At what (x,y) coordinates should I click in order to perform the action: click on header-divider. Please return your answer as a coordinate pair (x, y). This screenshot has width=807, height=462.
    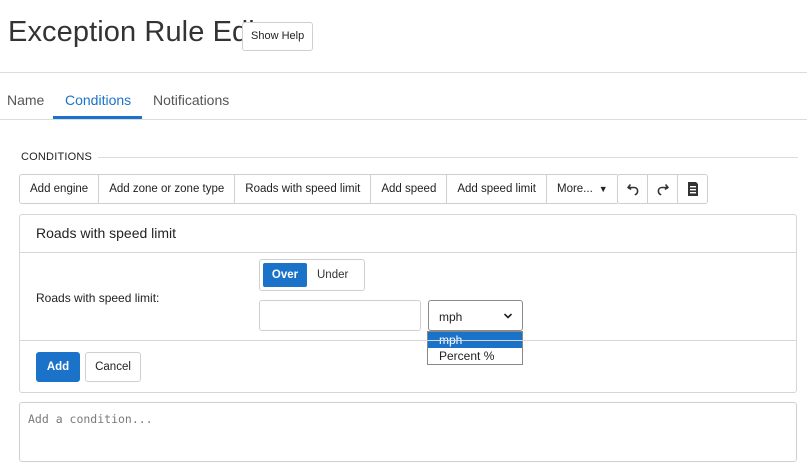
    Looking at the image, I should click on (403, 72).